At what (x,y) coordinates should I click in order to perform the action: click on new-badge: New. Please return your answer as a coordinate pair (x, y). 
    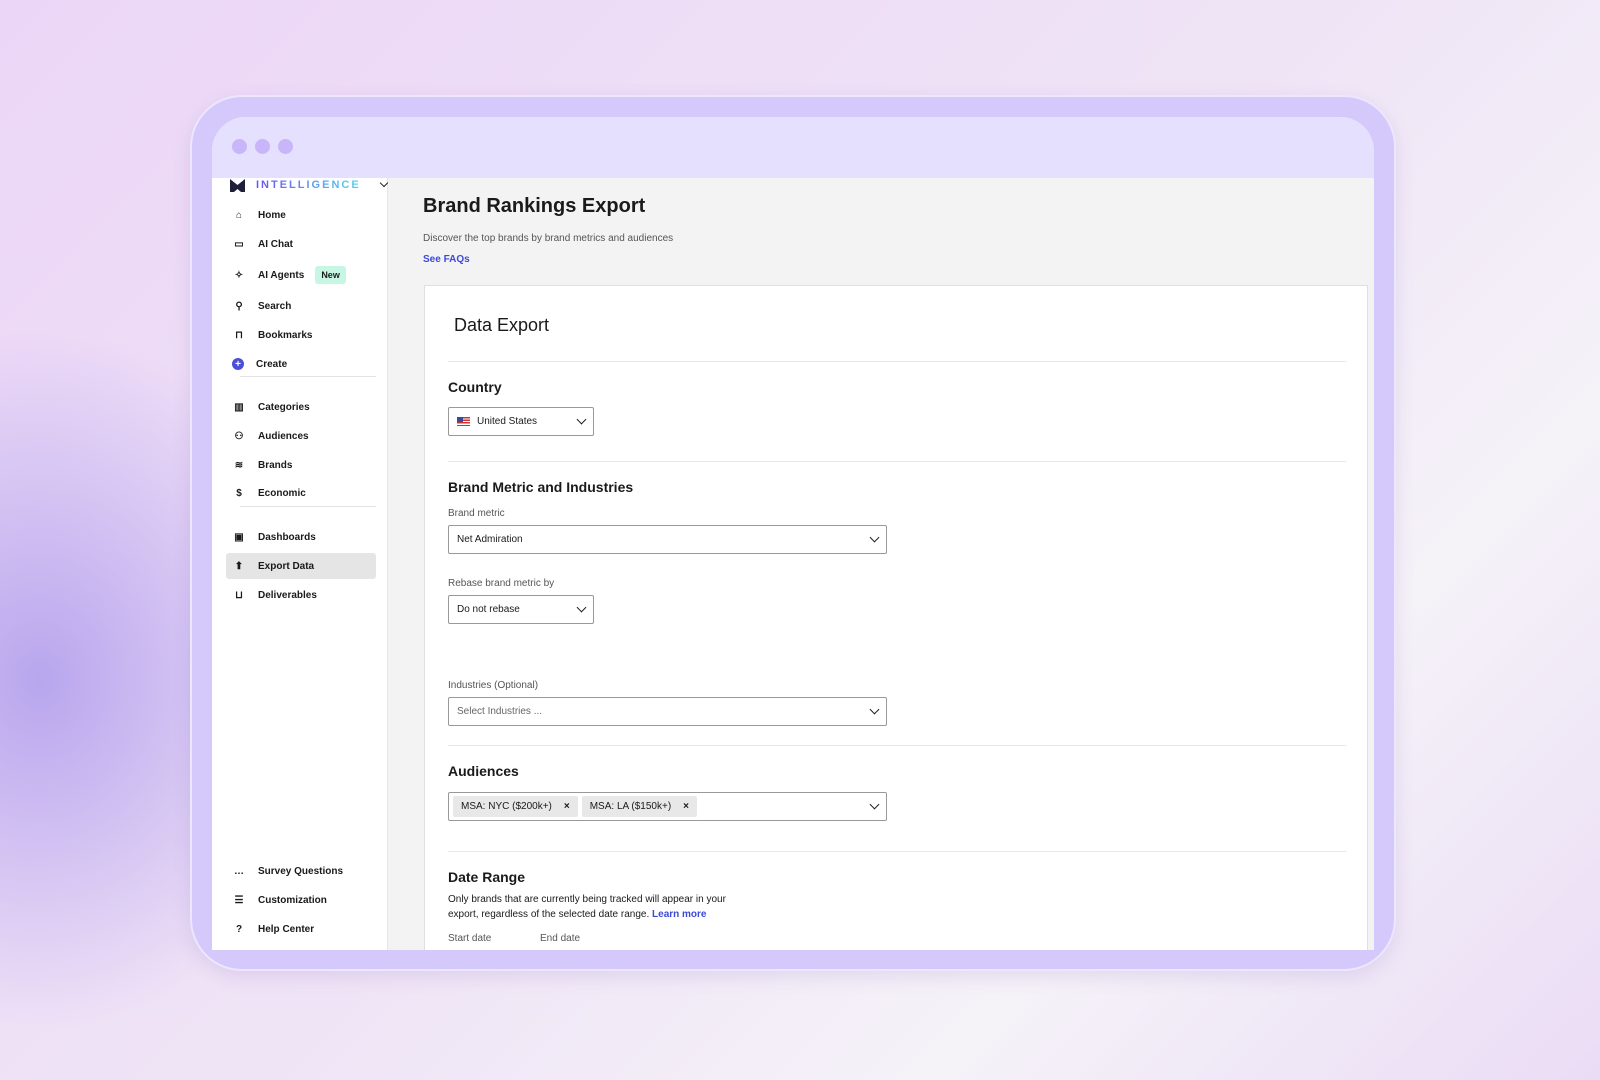
    Looking at the image, I should click on (330, 275).